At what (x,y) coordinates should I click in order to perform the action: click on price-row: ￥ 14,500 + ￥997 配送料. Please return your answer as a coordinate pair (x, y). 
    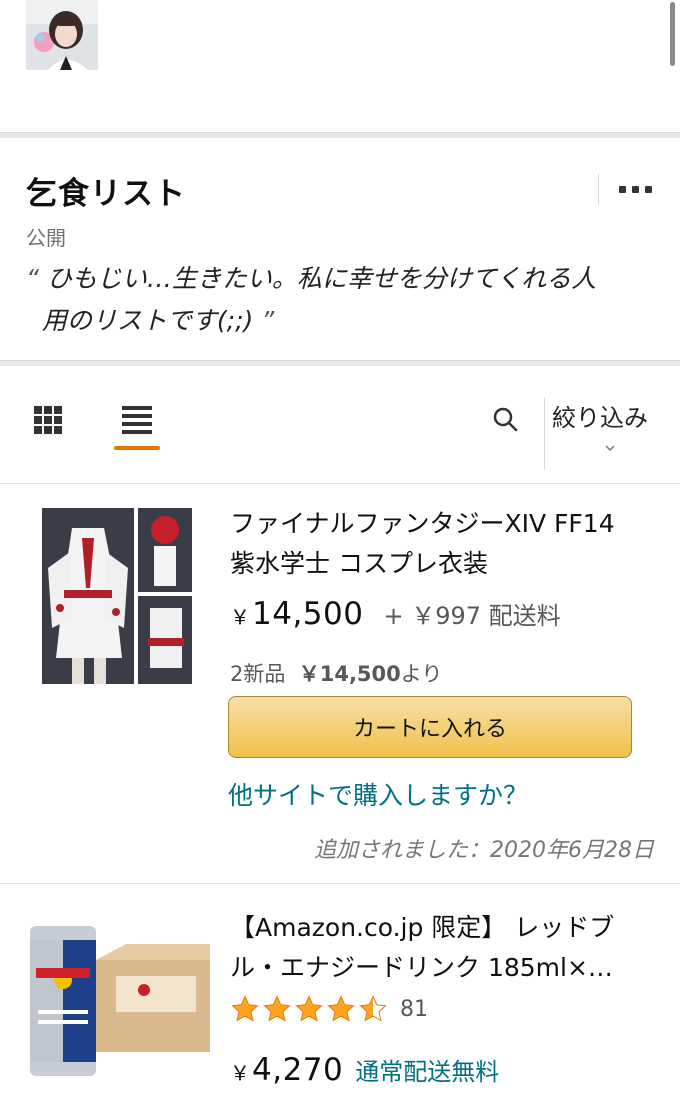
    Looking at the image, I should click on (395, 614).